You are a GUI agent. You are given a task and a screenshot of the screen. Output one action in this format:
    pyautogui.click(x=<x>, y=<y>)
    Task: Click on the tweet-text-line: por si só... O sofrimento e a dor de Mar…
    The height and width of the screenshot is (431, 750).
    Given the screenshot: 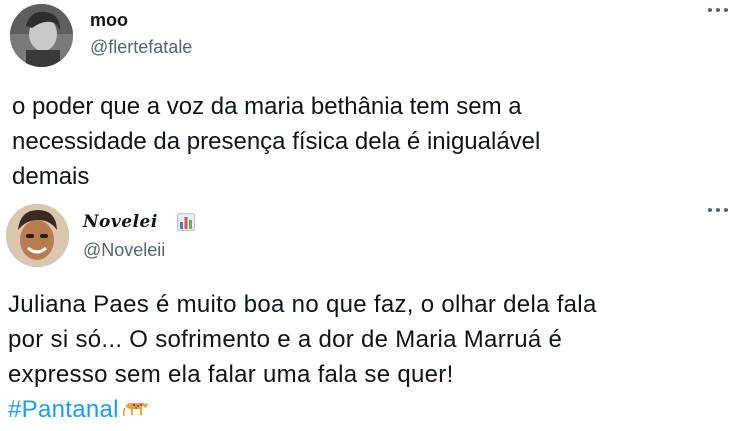 What is the action you would take?
    pyautogui.click(x=285, y=339)
    